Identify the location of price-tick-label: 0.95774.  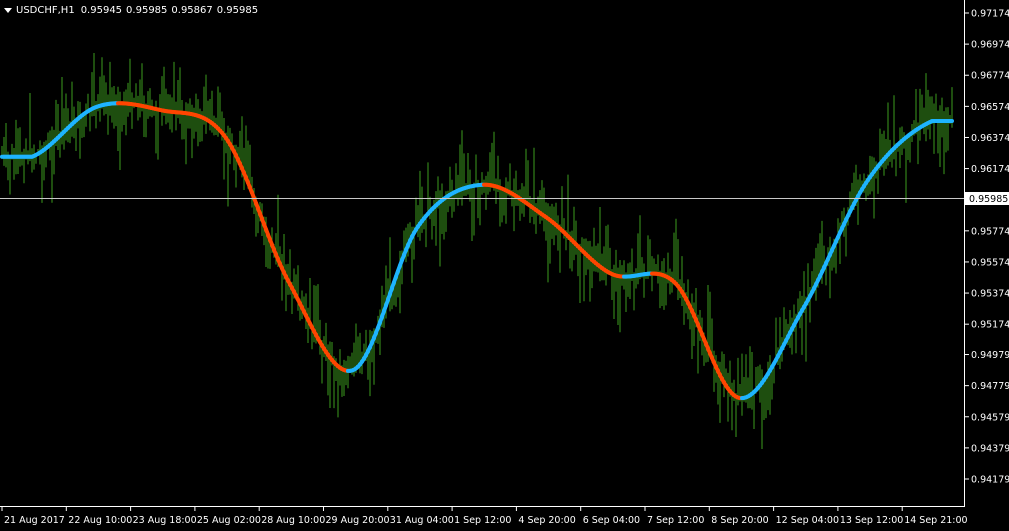
(990, 231).